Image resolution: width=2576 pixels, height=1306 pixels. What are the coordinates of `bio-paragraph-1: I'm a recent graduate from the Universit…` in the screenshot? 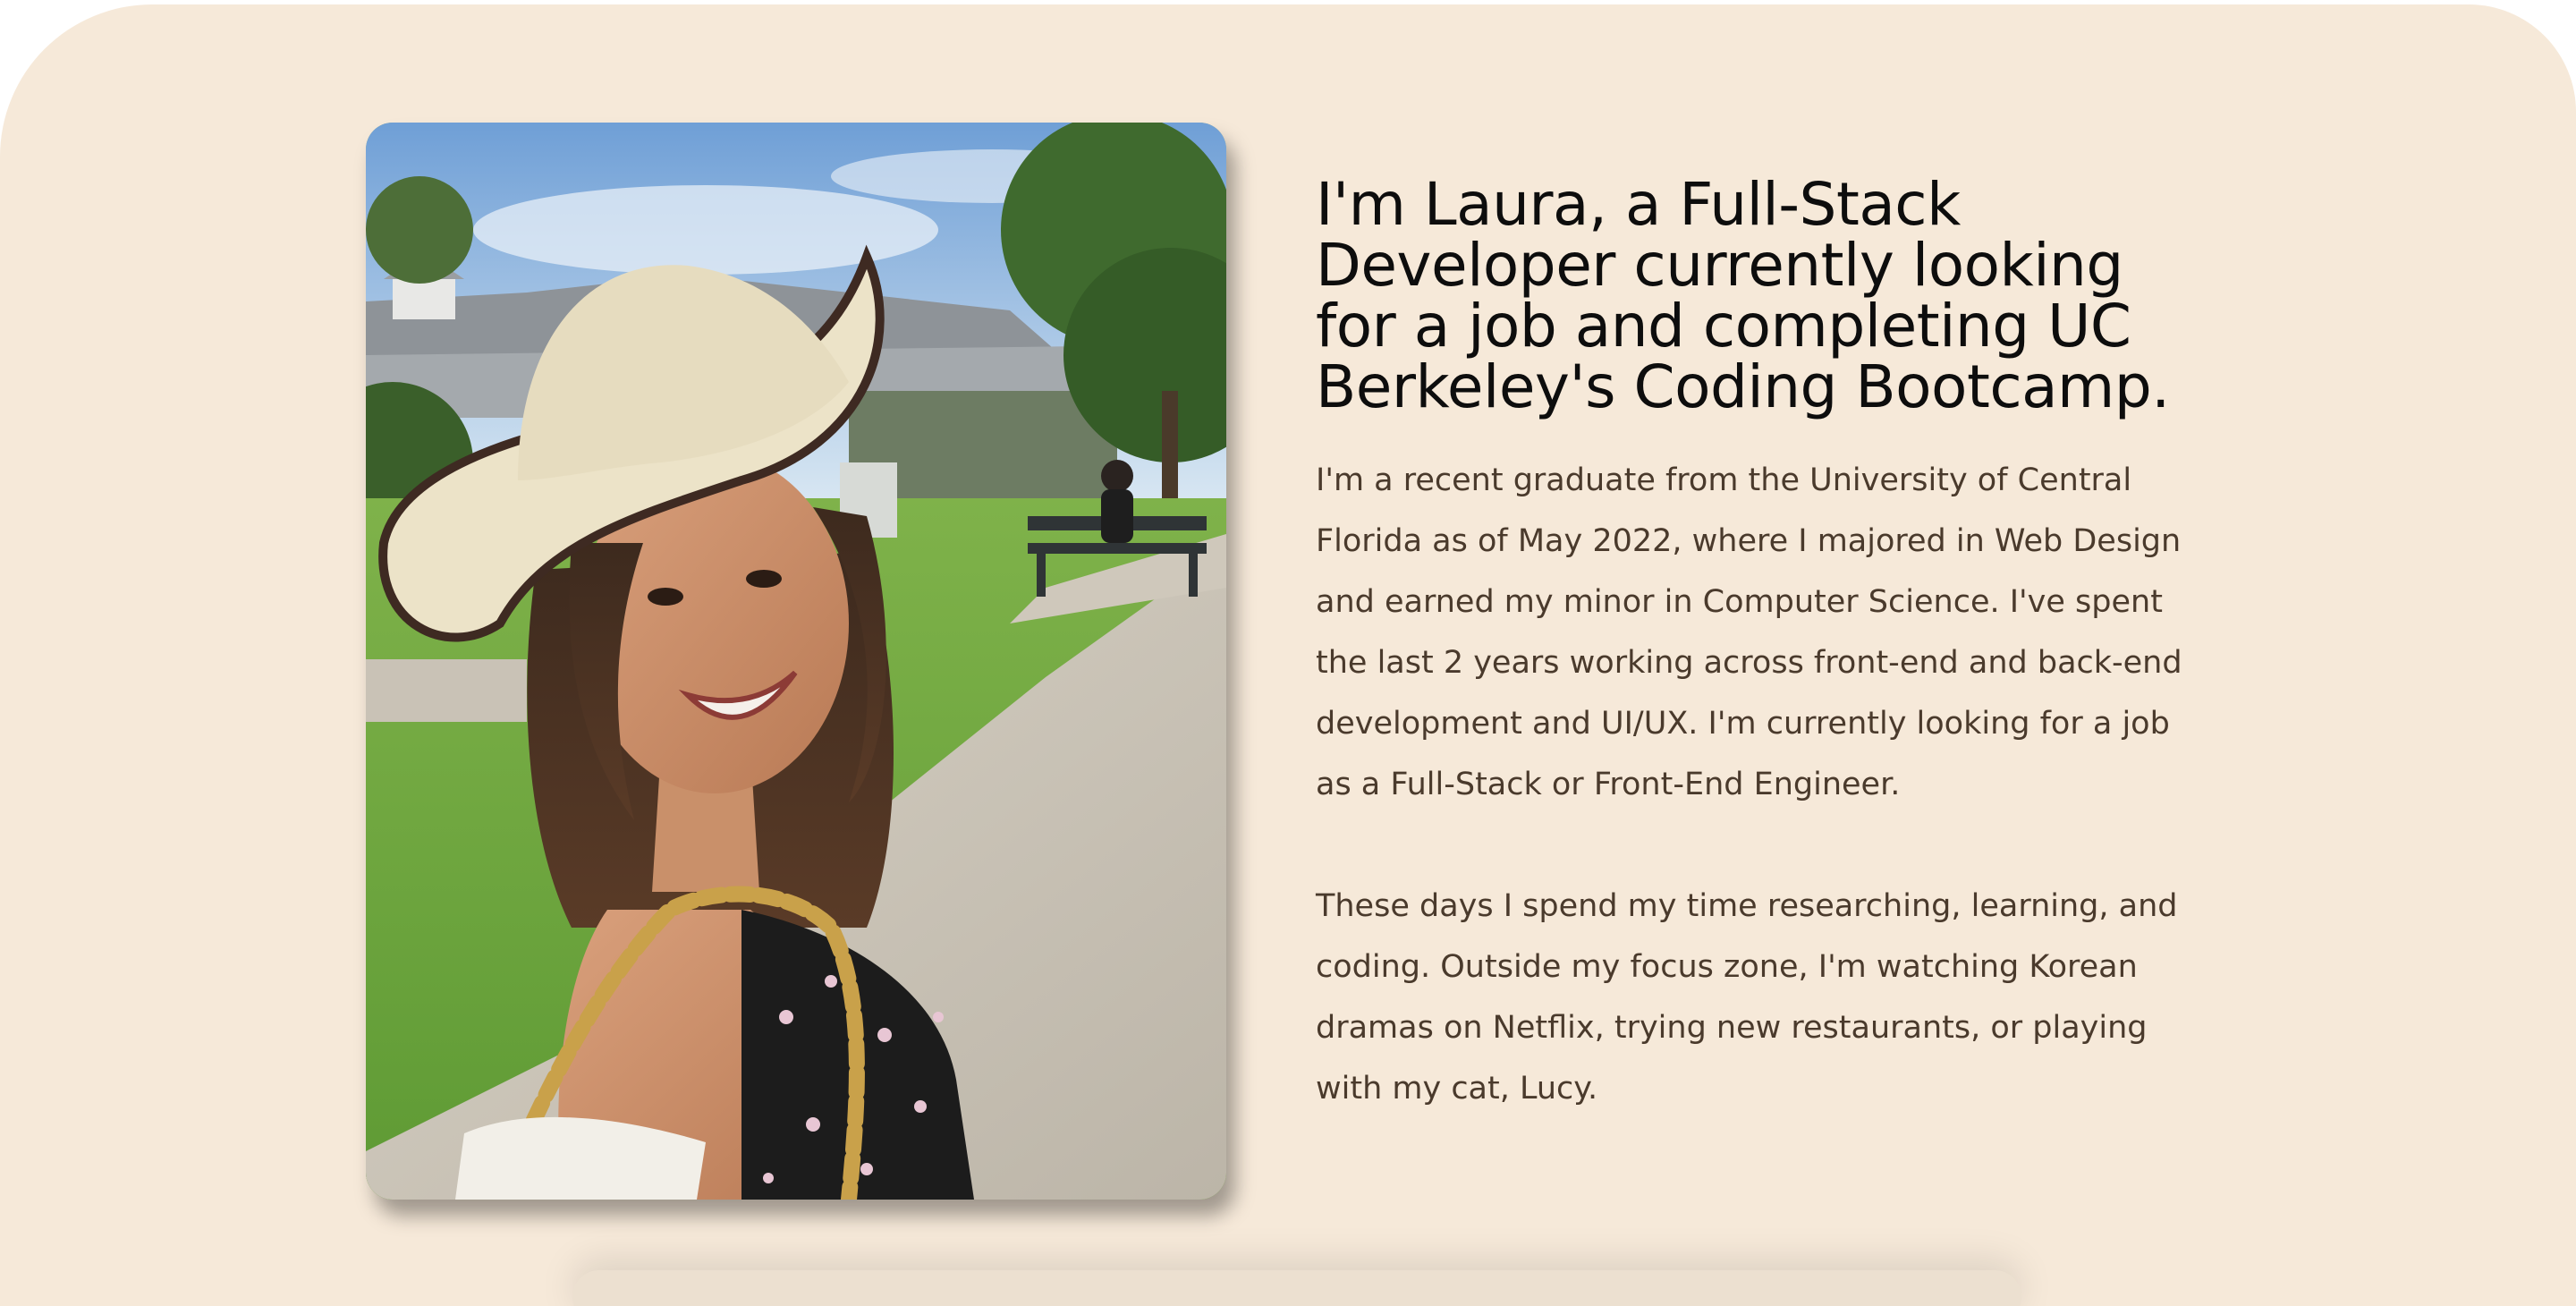 It's located at (1749, 632).